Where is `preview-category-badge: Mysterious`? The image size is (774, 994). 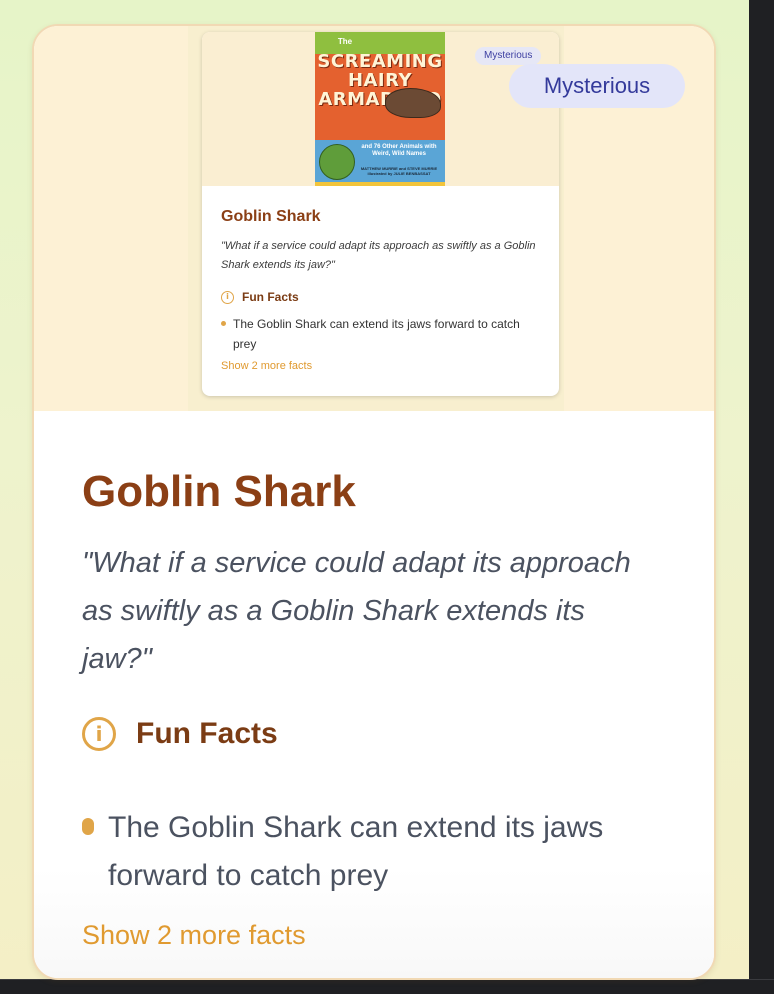
preview-category-badge: Mysterious is located at coordinates (508, 56).